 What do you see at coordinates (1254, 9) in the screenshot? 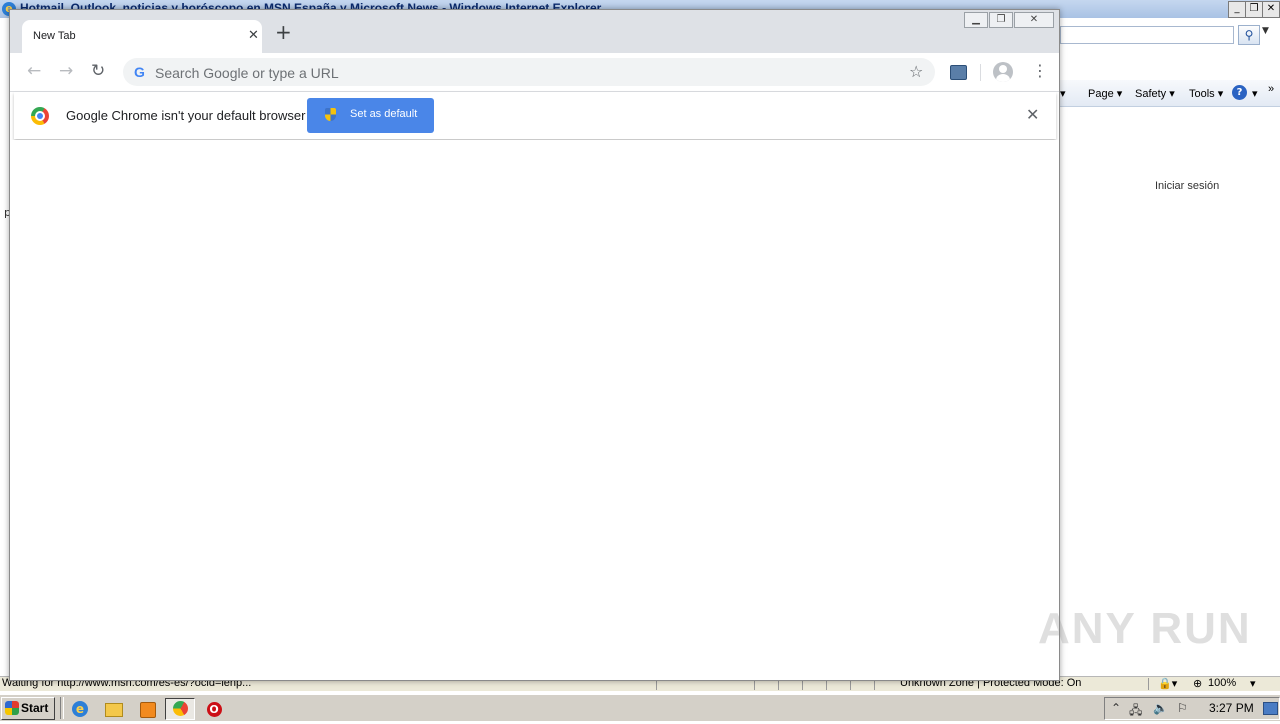
I see `ie-maximize-button: ❐` at bounding box center [1254, 9].